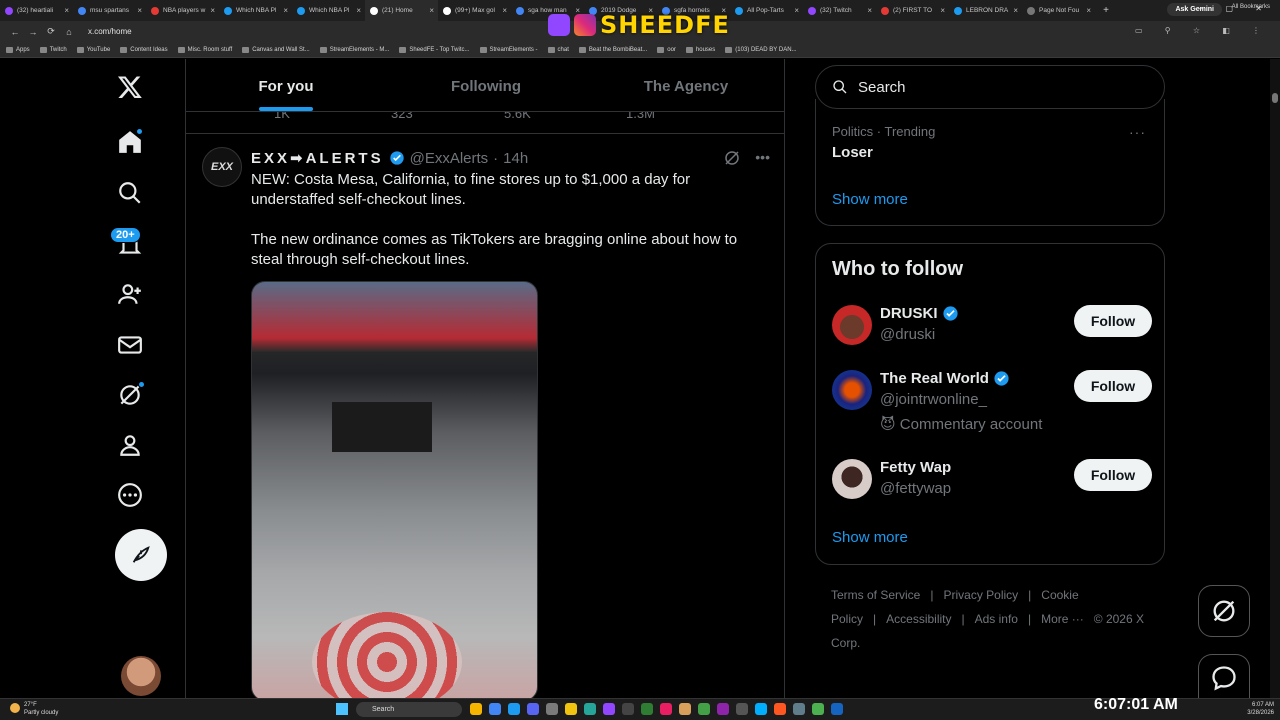  What do you see at coordinates (33, 32) in the screenshot?
I see `forward-icon: →` at bounding box center [33, 32].